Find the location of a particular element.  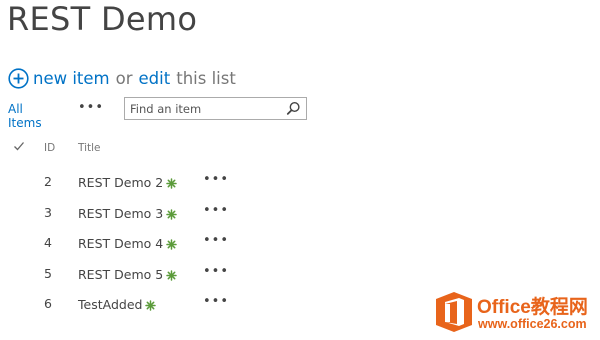

list-row: 2 REST Demo 2 ••• is located at coordinates (300, 183).